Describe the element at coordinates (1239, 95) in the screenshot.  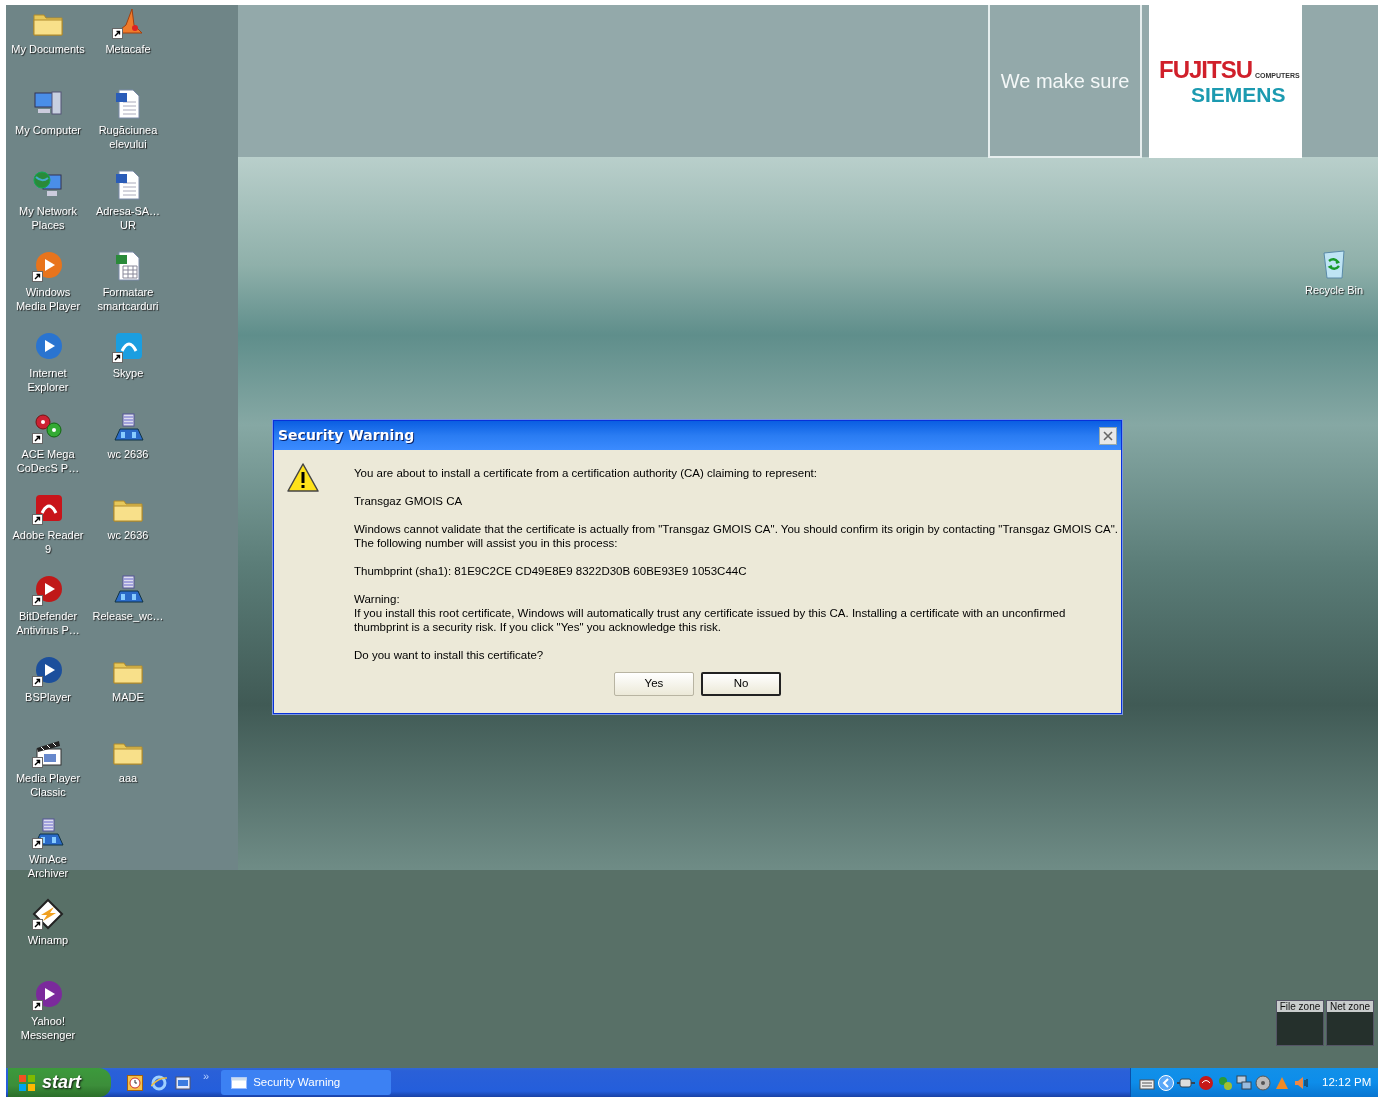
I see `logo-wordmark: SIEMENS` at that location.